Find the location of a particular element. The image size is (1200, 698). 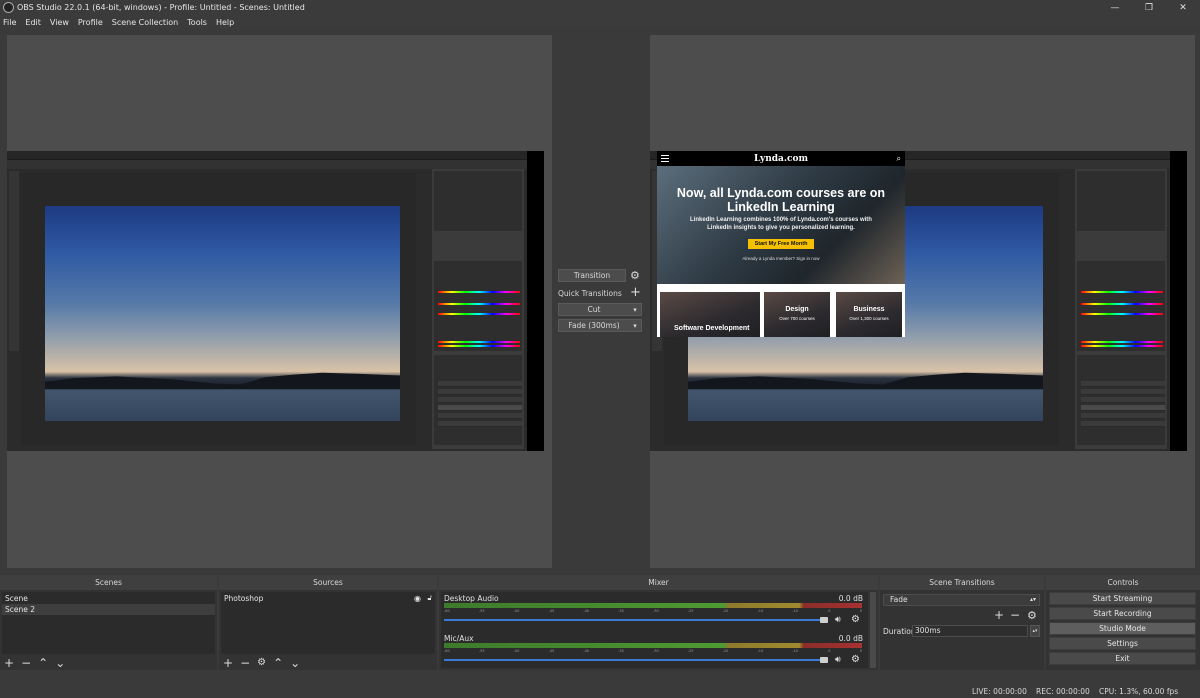

obs-logo-icon is located at coordinates (8, 7).